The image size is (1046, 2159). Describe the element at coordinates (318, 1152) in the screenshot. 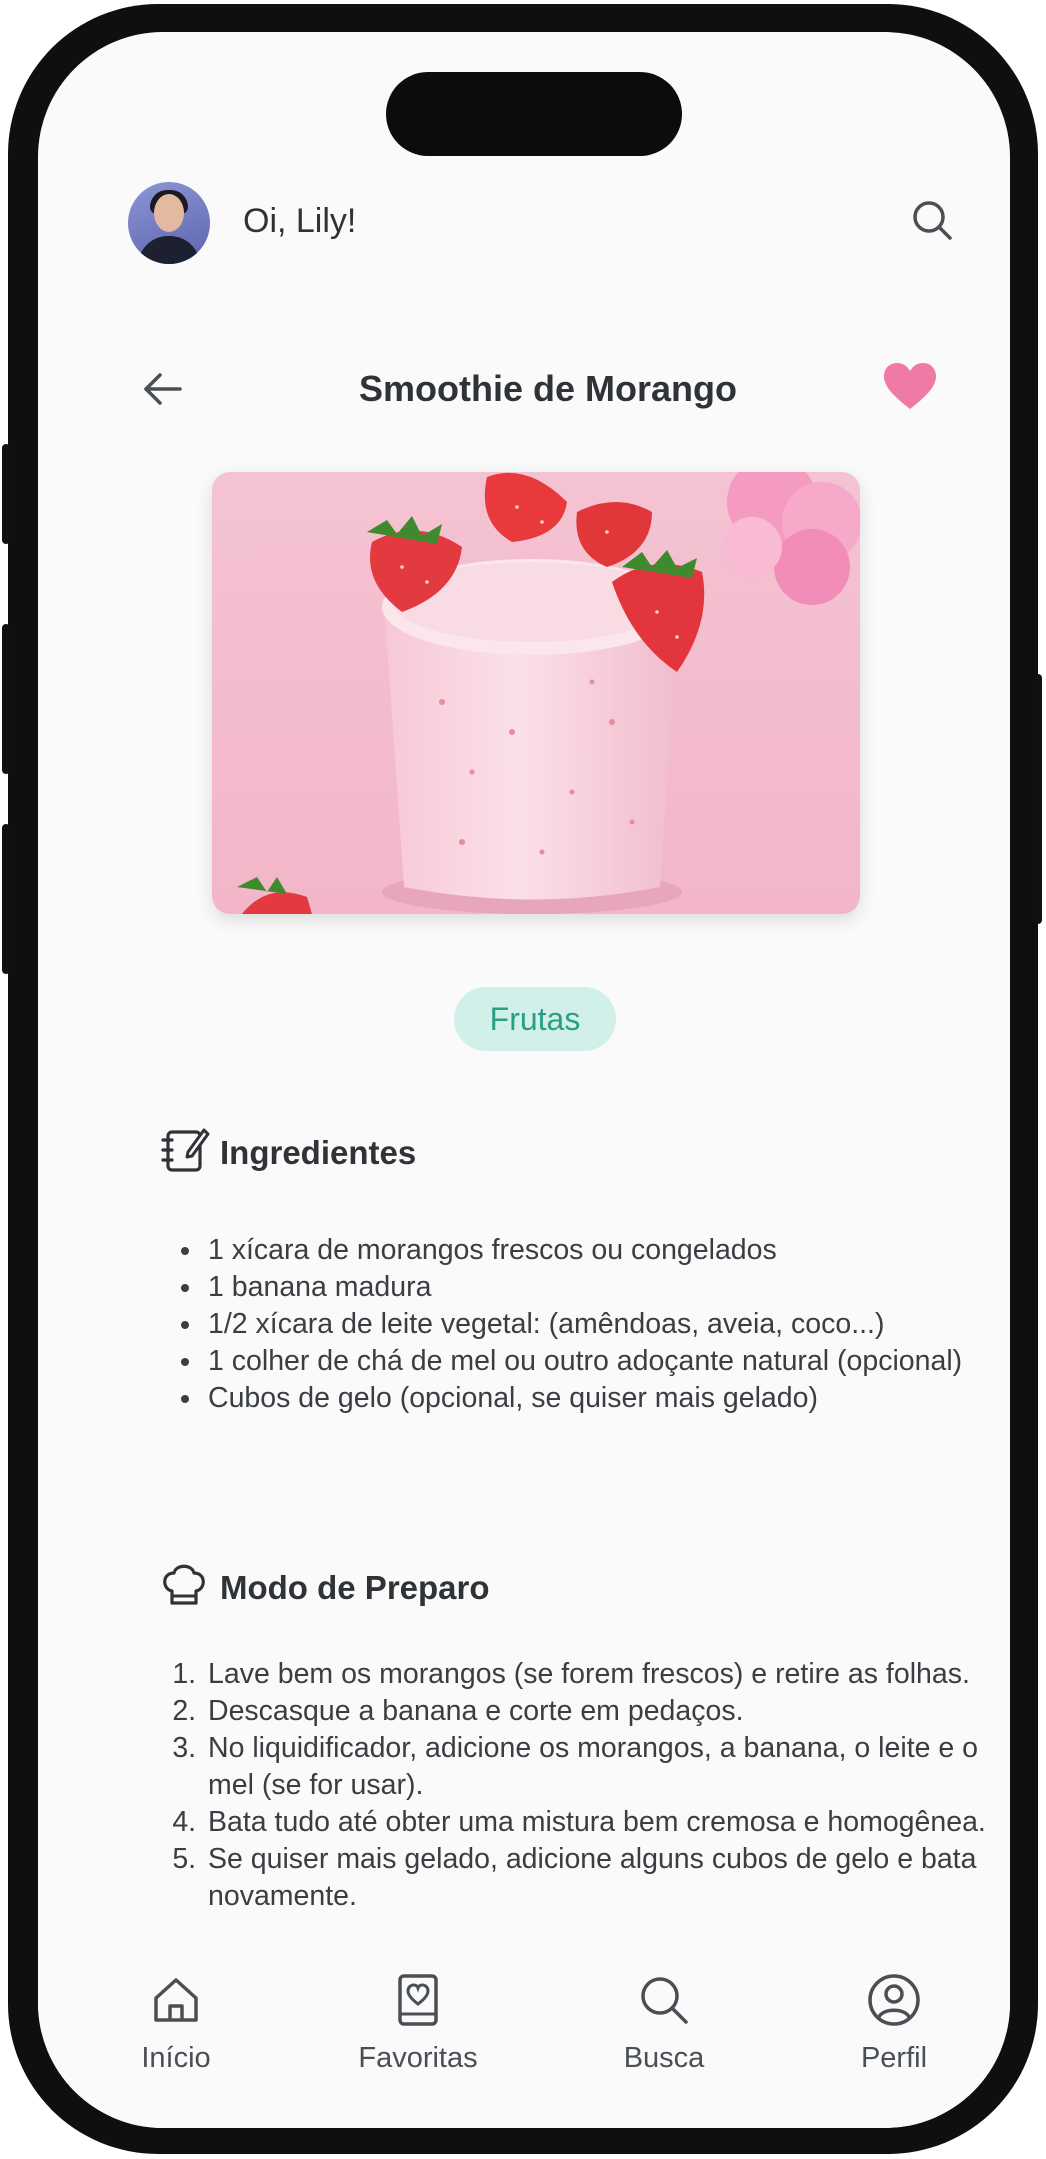

I see `ingredients-heading-label: Ingredientes` at that location.